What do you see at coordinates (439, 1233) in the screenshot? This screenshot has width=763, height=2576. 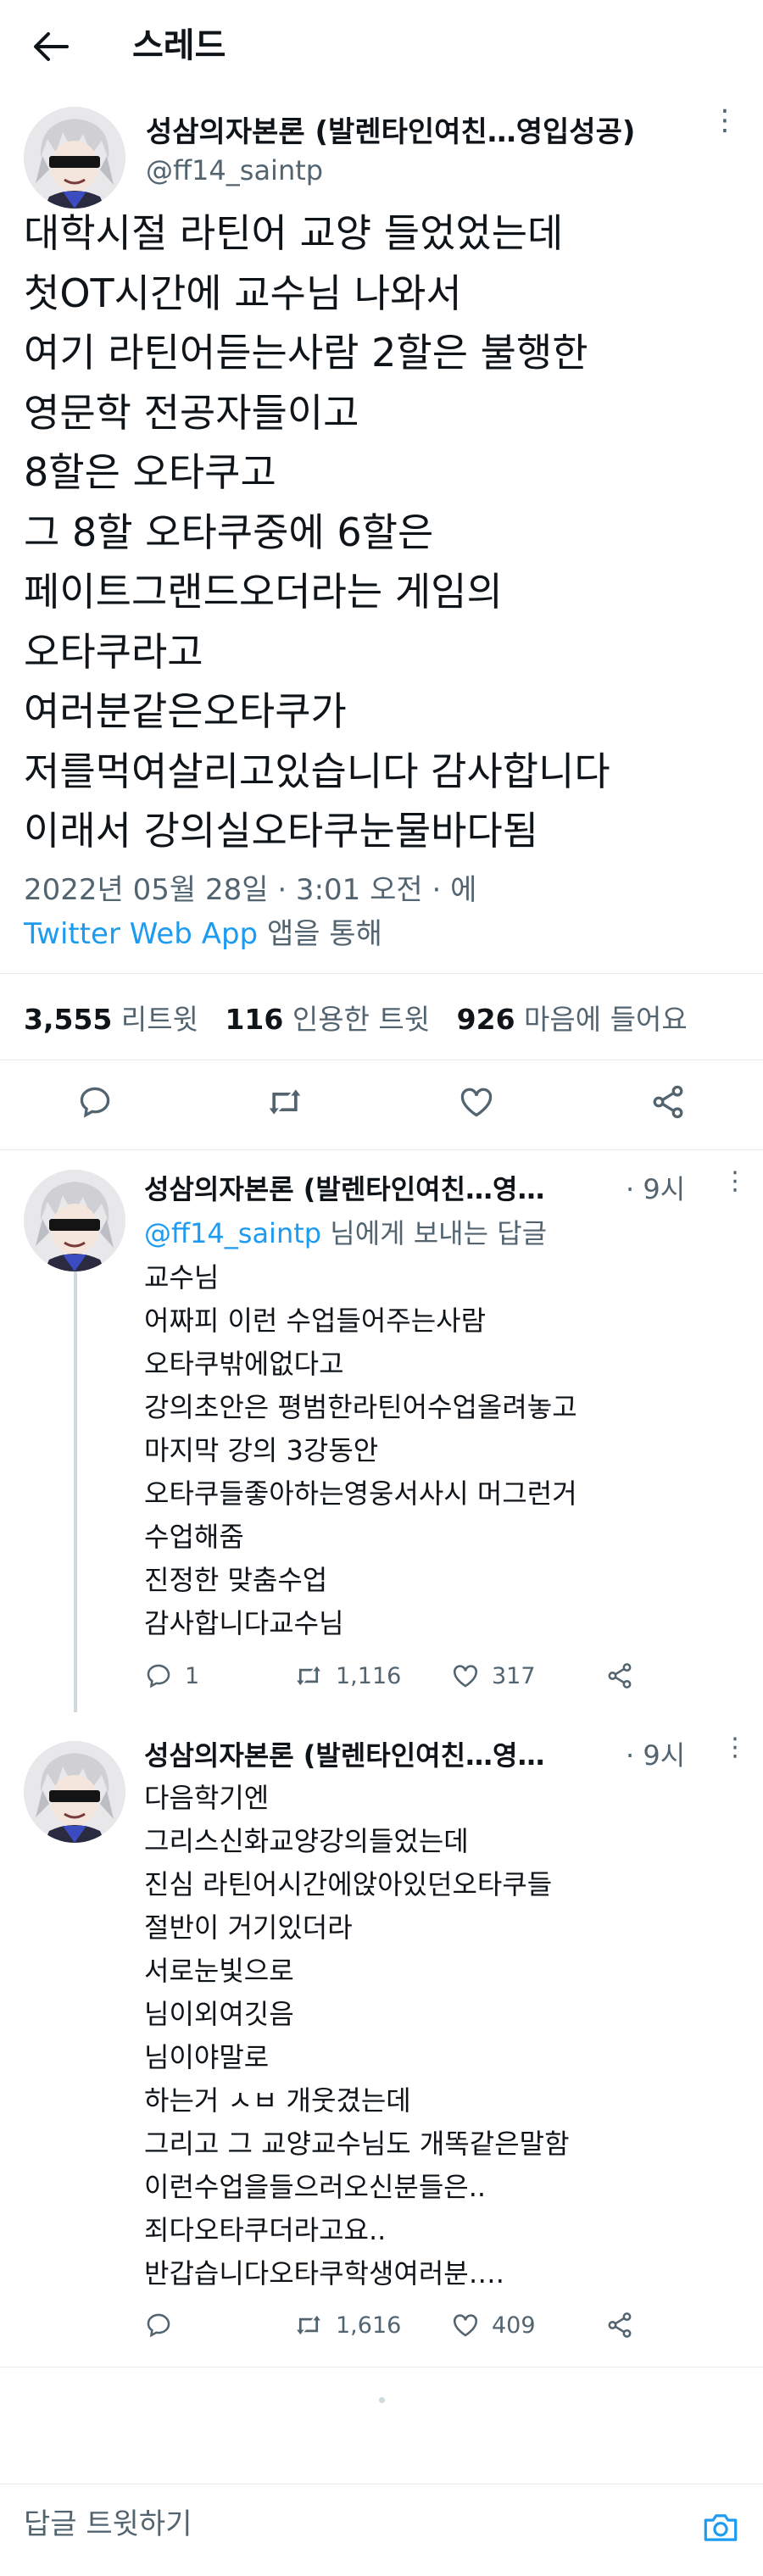 I see `reply-to-suffix: 님에게 보내는 답글` at bounding box center [439, 1233].